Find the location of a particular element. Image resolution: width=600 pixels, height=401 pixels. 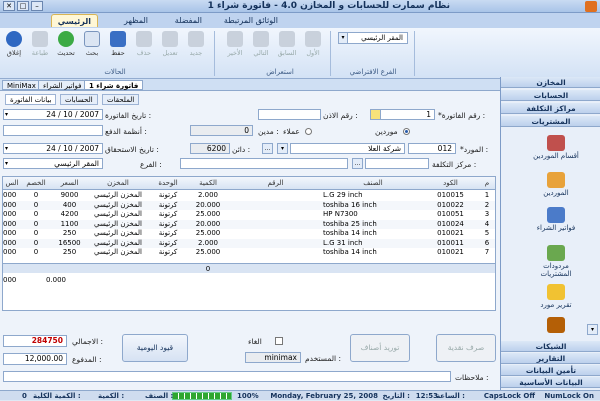

tab-accounts: الحسابات is located at coordinates (79, 99).